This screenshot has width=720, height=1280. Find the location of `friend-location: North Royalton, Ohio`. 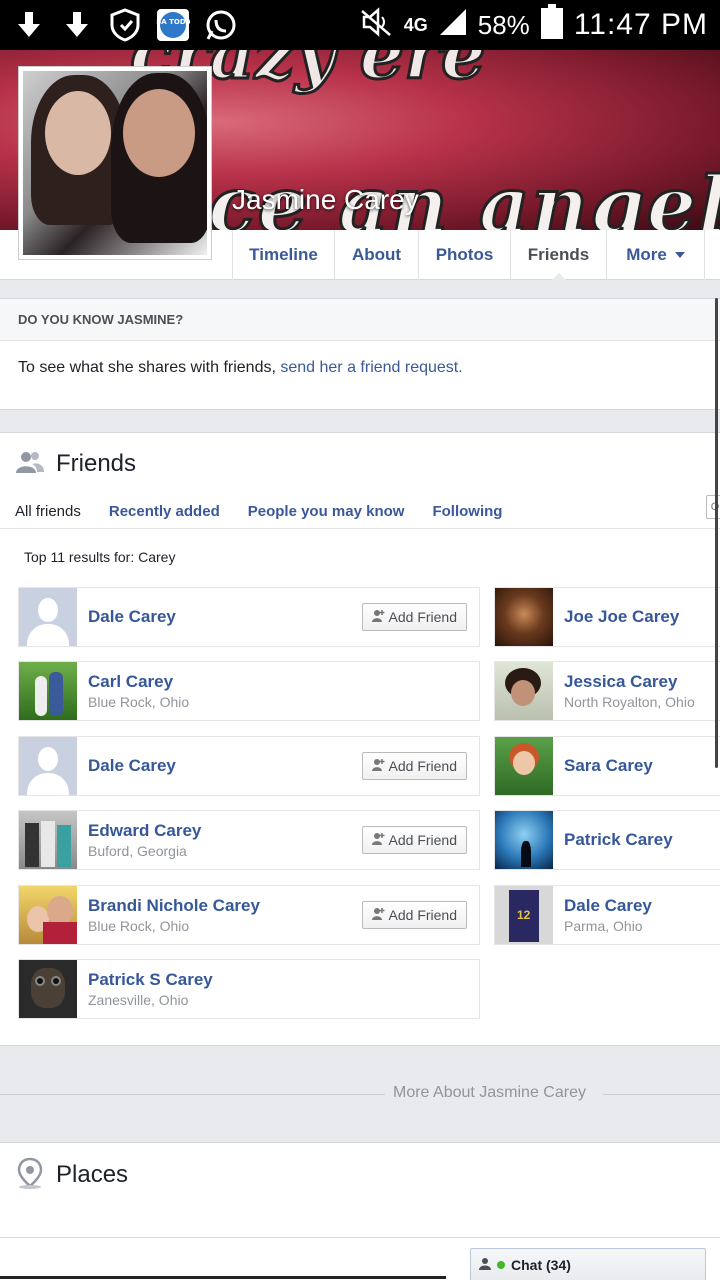

friend-location: North Royalton, Ohio is located at coordinates (629, 702).